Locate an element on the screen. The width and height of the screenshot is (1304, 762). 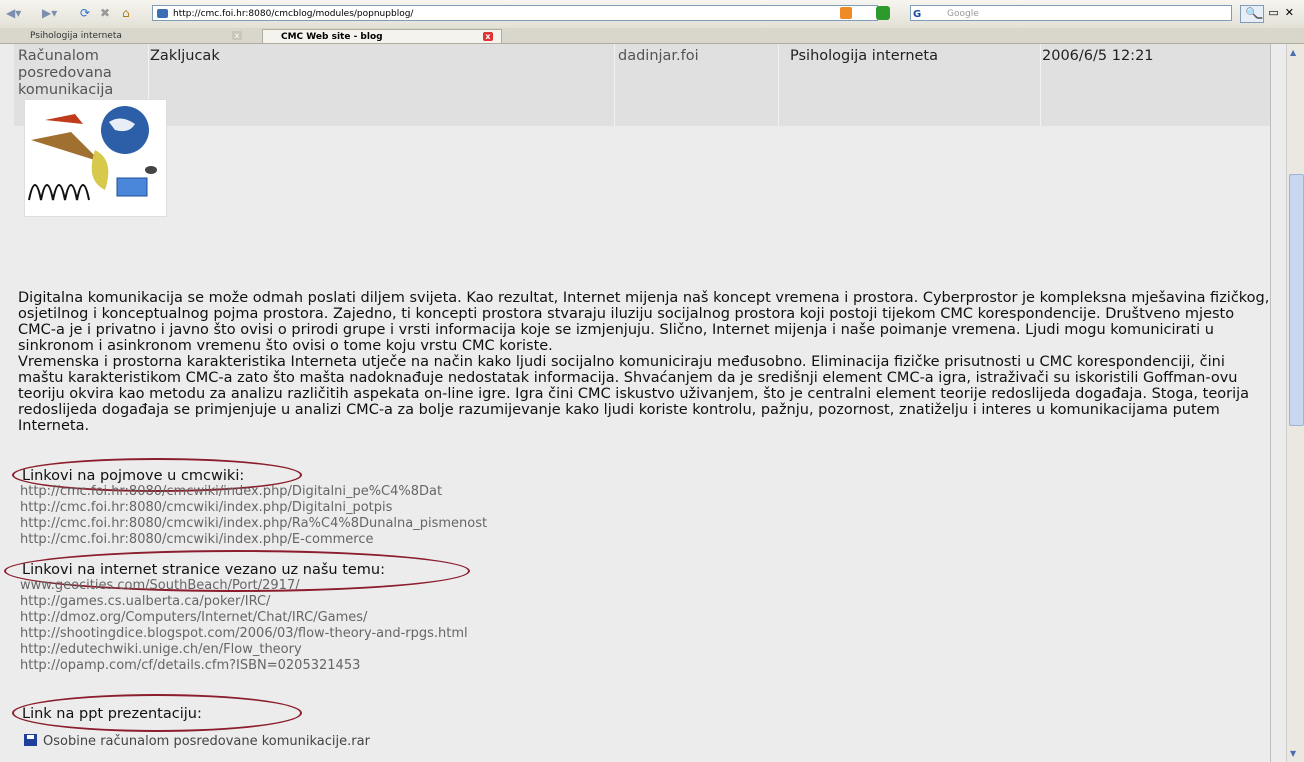
divider is located at coordinates (1270, 403).